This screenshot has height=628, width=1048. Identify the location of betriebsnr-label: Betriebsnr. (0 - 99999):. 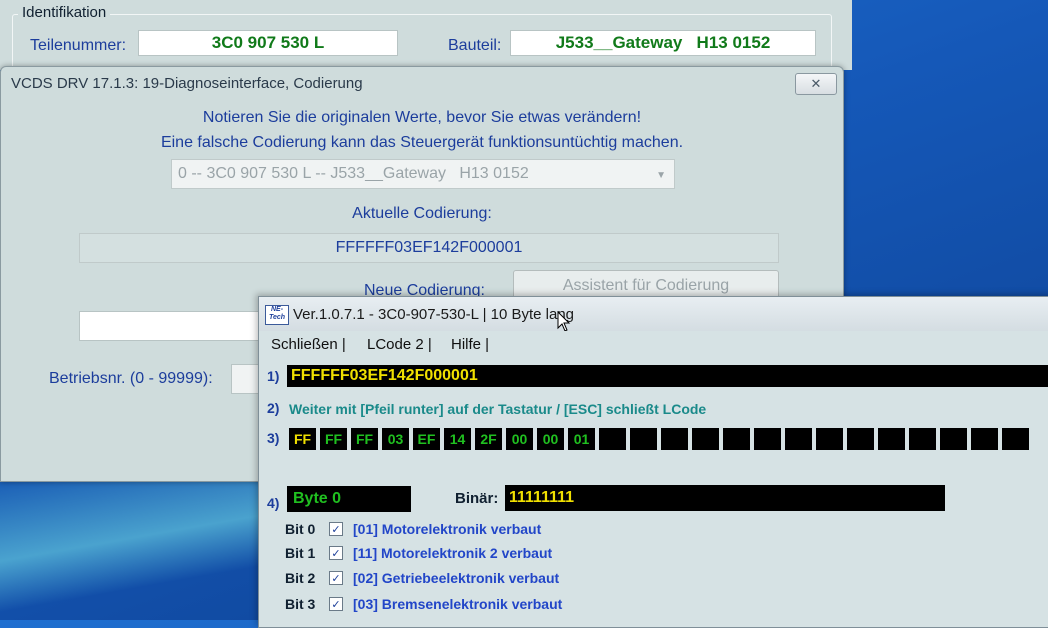
(131, 378).